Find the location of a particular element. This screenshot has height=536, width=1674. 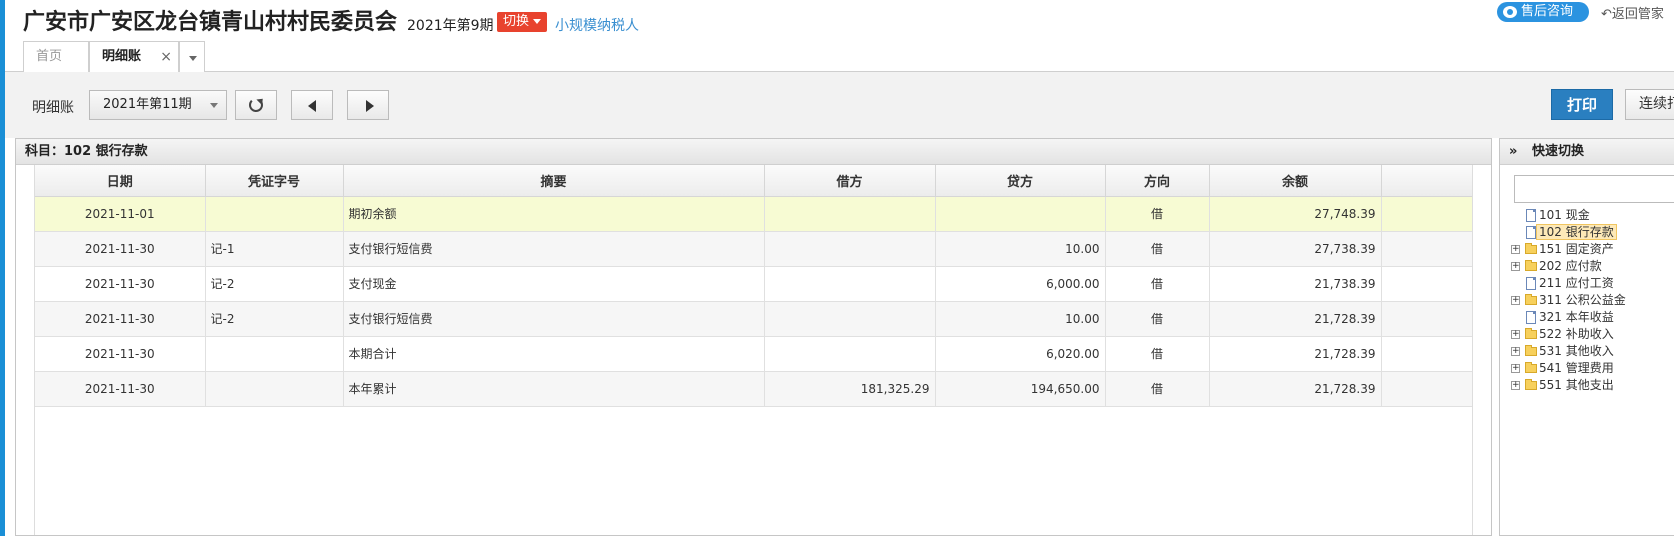

toolbar: 明细账 2021年第11期 打印 连续打 is located at coordinates (839, 105).